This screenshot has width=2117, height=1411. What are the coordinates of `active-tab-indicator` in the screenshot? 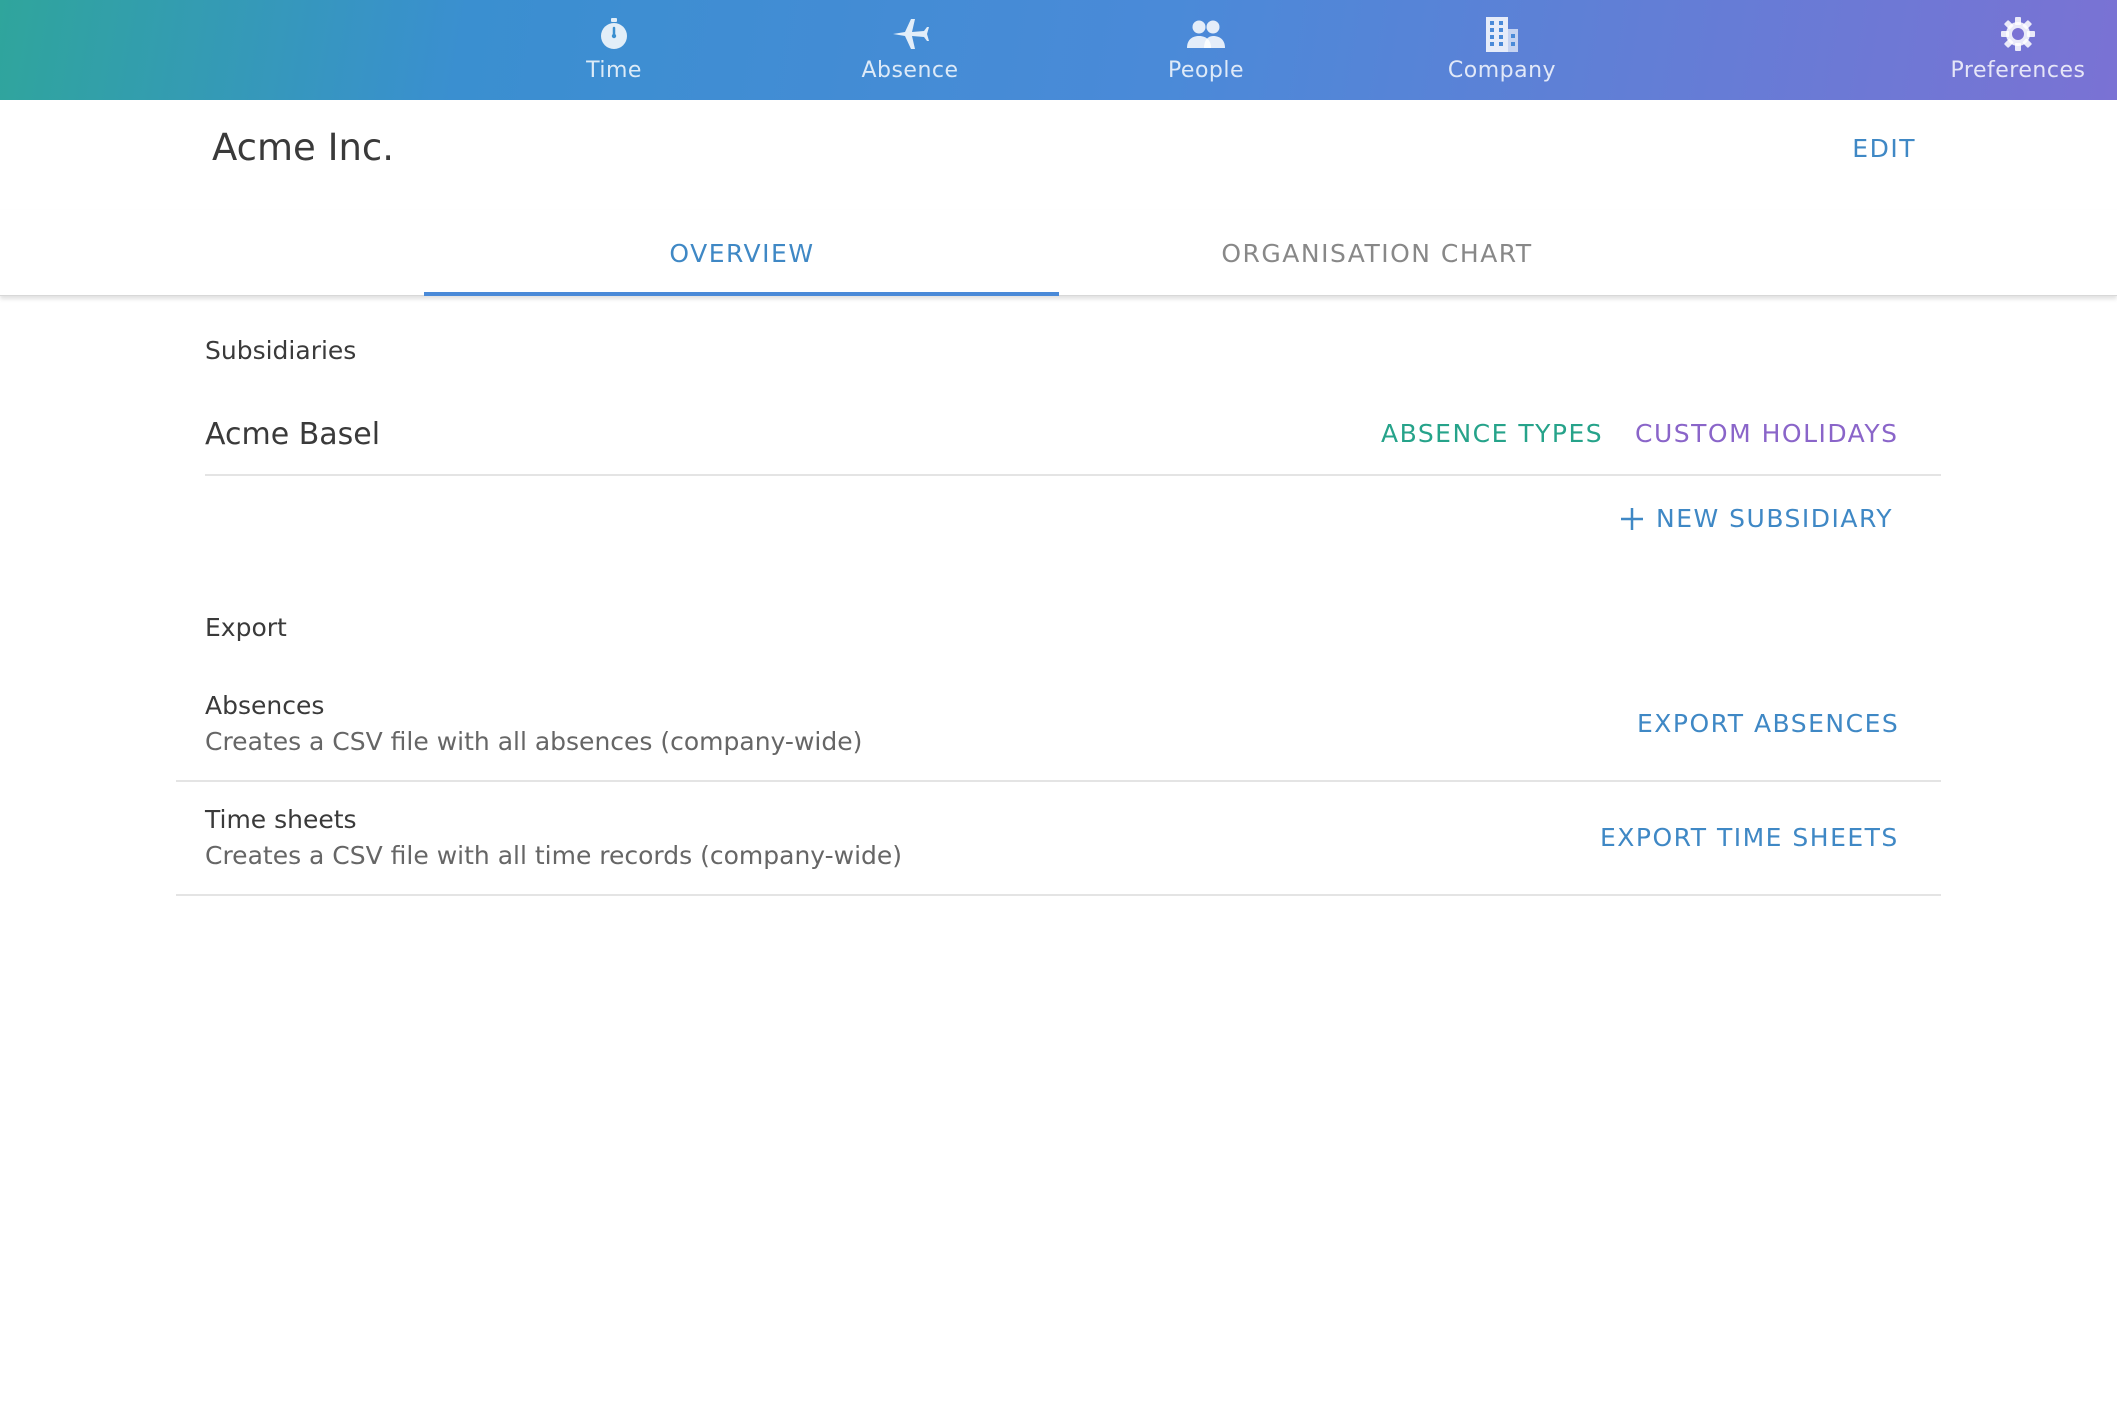 It's located at (741, 294).